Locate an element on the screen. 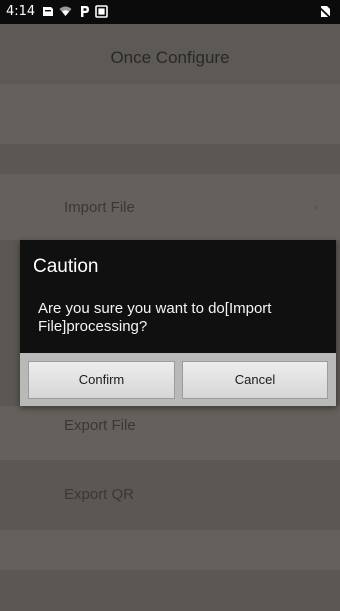 Image resolution: width=340 pixels, height=611 pixels. title-bar: Once Configure is located at coordinates (170, 54).